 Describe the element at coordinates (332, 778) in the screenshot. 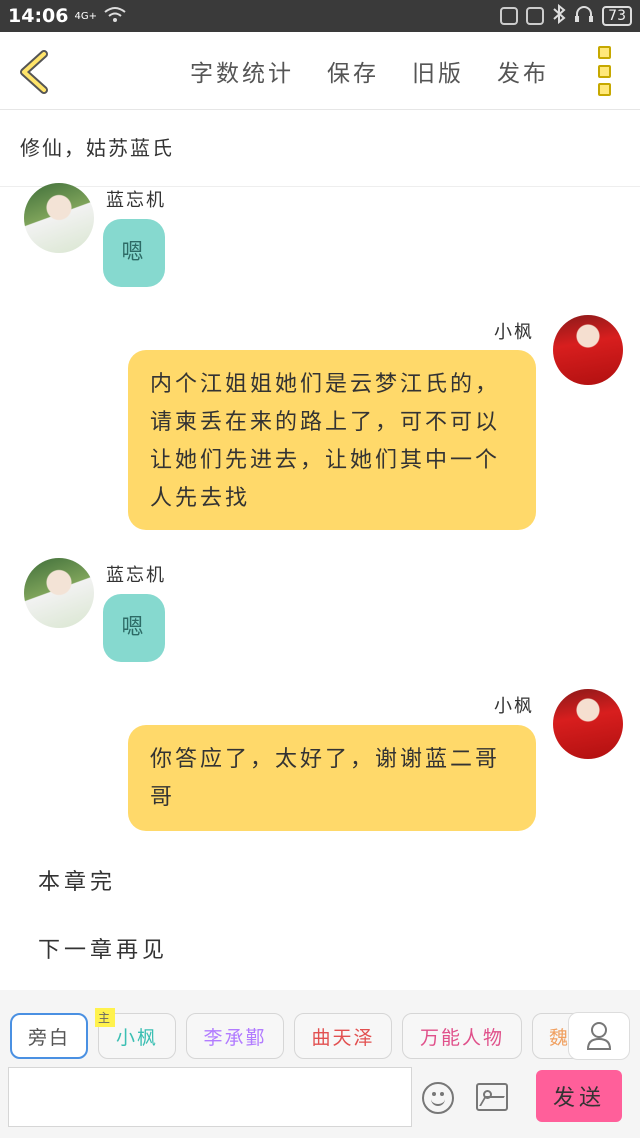

I see `message-bubble: 你答应了，太好了，谢谢蓝二哥哥` at that location.